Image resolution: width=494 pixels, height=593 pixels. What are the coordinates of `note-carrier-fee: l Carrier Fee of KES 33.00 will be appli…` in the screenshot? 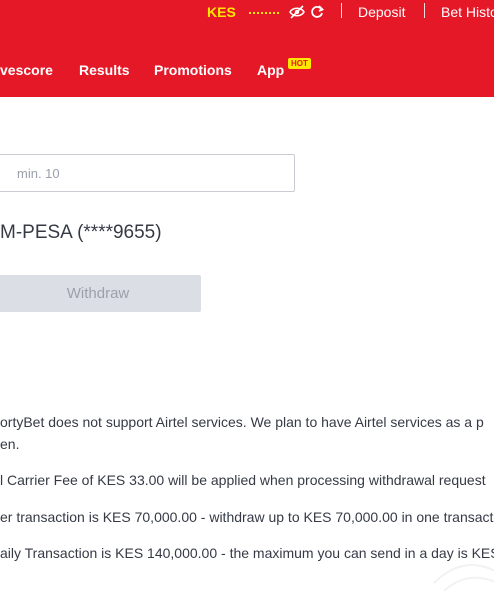 It's located at (243, 480).